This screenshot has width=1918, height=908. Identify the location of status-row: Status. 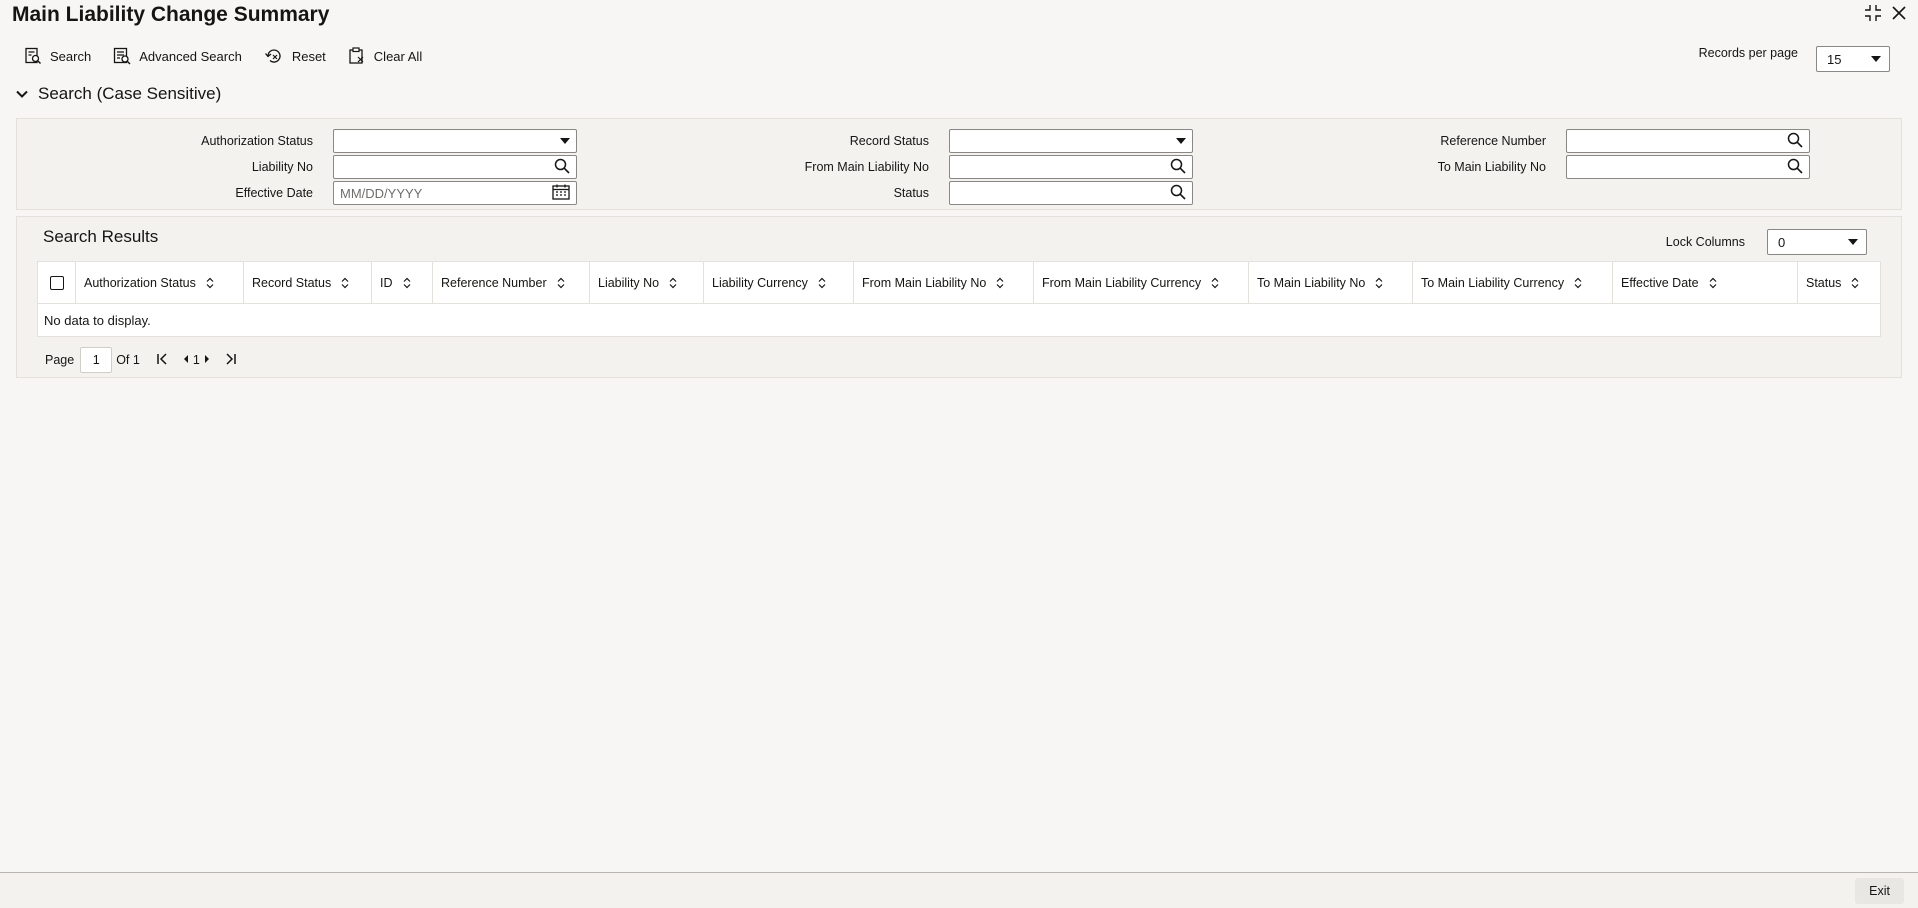
(971, 193).